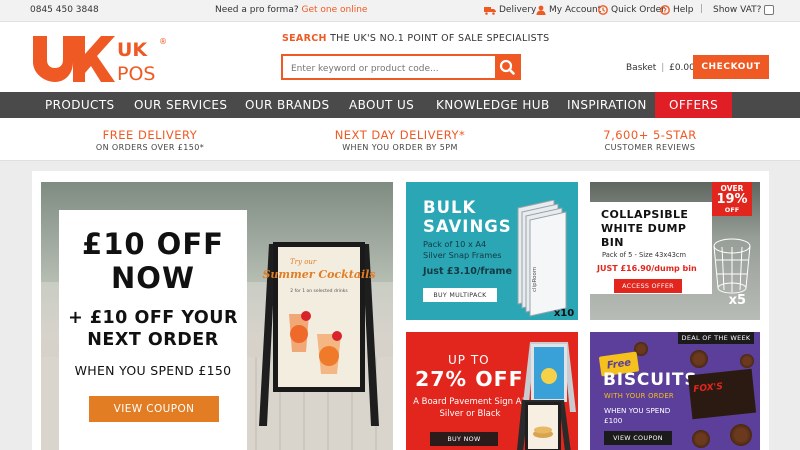 The image size is (800, 450). Describe the element at coordinates (650, 135) in the screenshot. I see `benefit-title: 7,600+ 5-STAR` at that location.